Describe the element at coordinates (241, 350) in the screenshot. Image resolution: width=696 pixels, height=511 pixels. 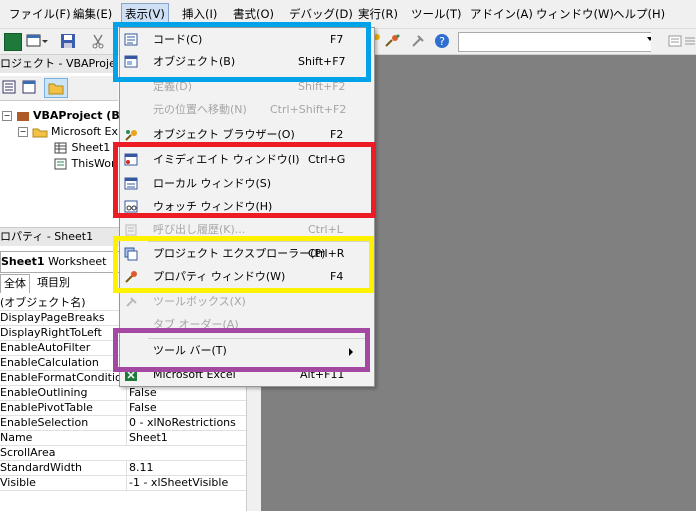
I see `highlight-box-purple` at that location.